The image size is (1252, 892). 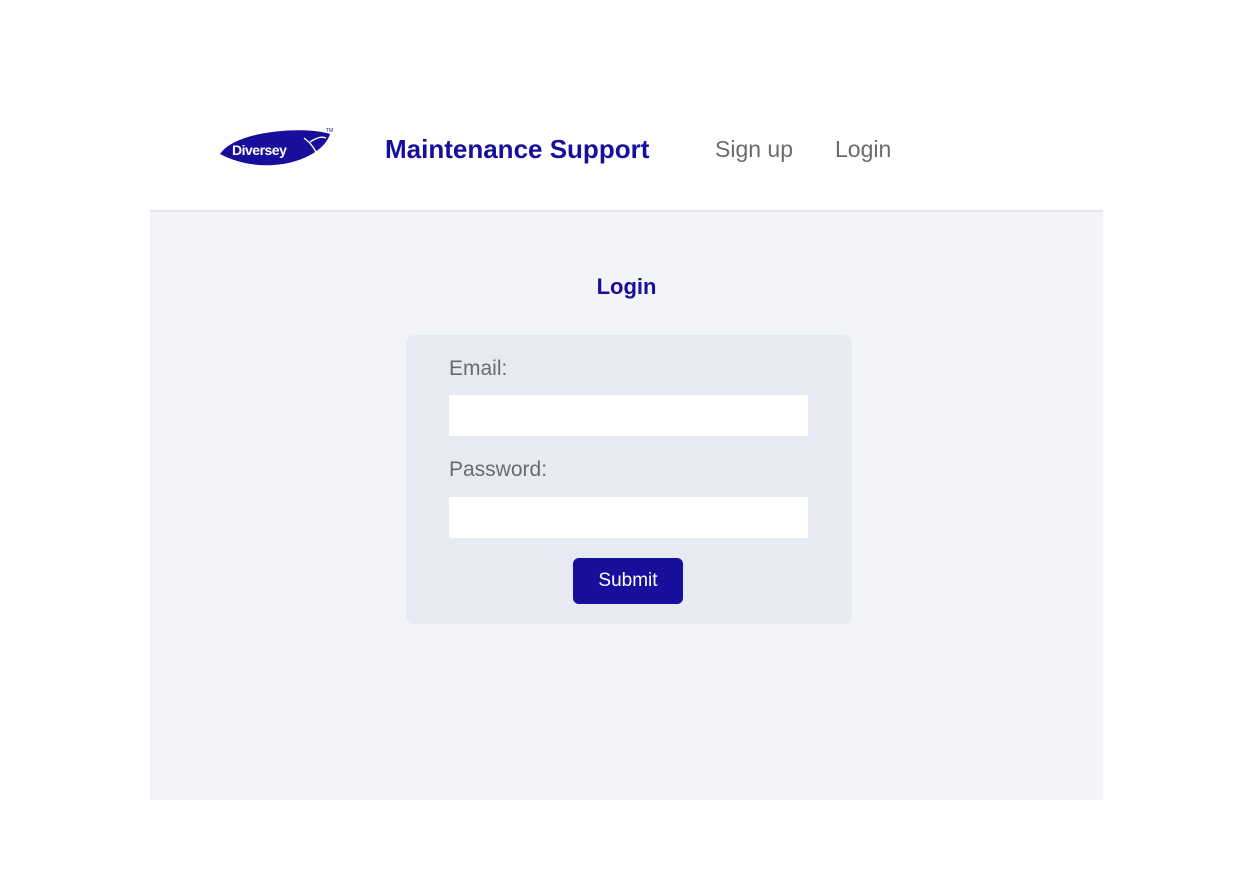 What do you see at coordinates (517, 149) in the screenshot?
I see `brand-title-link: Maintenance Support` at bounding box center [517, 149].